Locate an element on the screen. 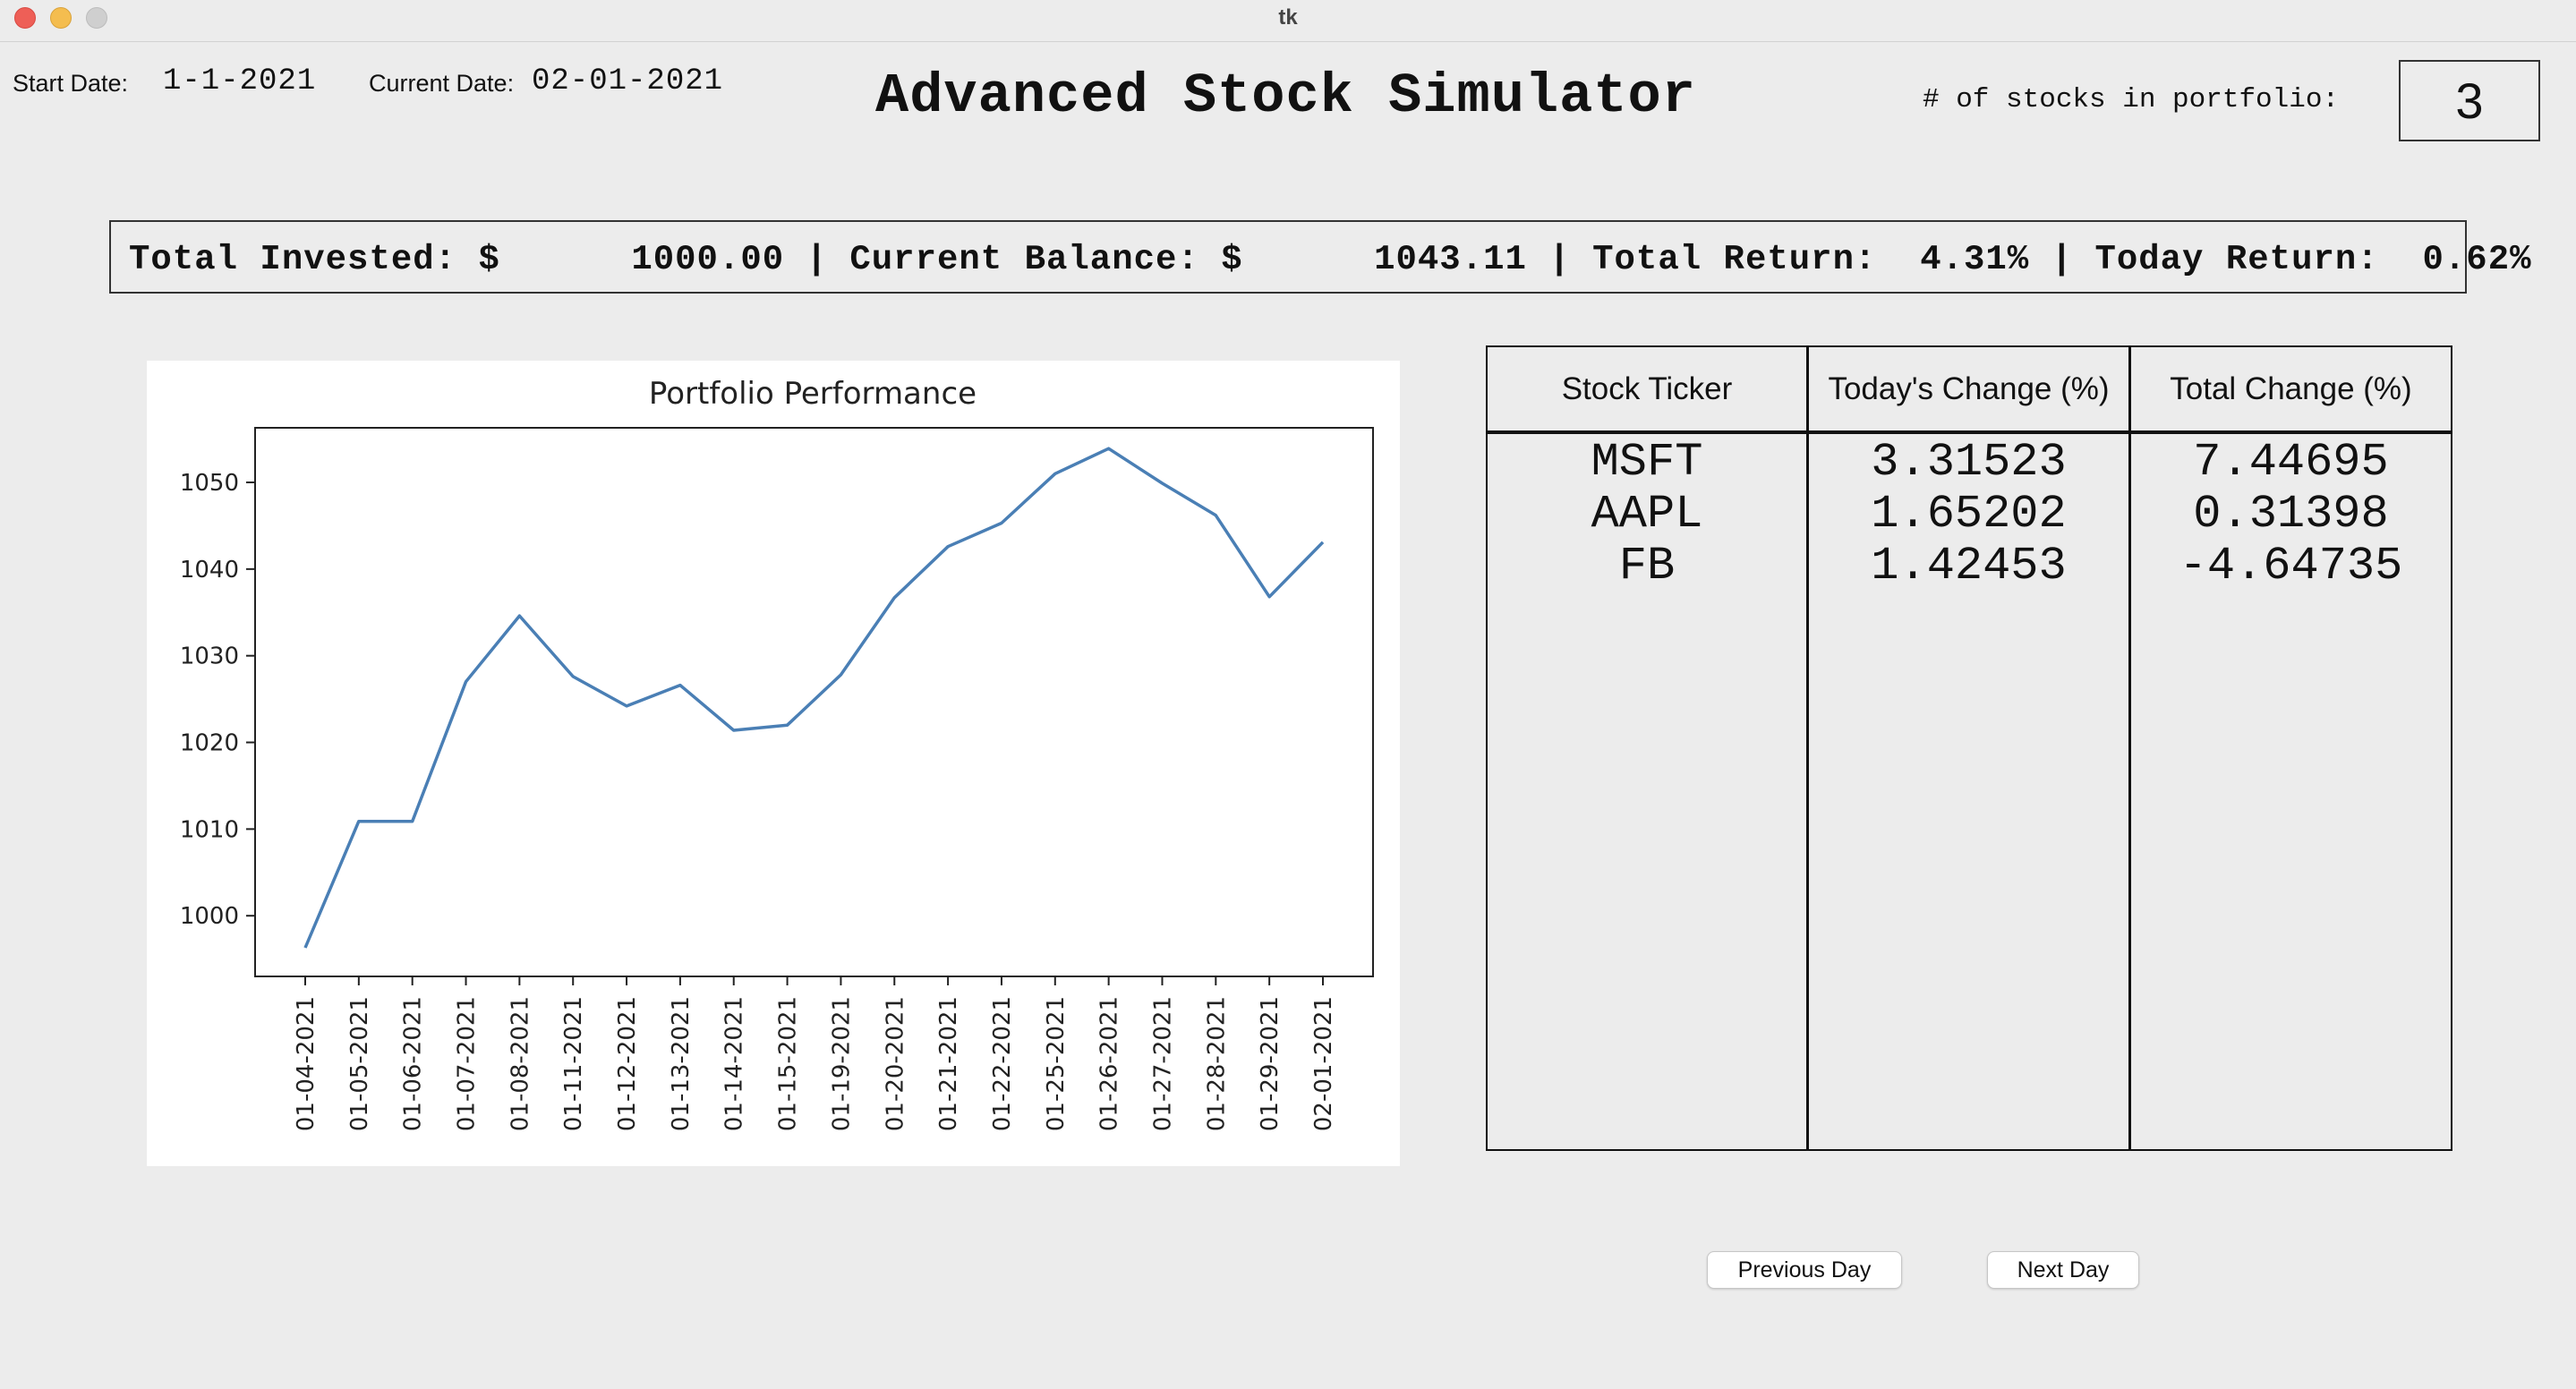 Image resolution: width=2576 pixels, height=1389 pixels. column-header-todays-change: Today's Change (%) is located at coordinates (1968, 390).